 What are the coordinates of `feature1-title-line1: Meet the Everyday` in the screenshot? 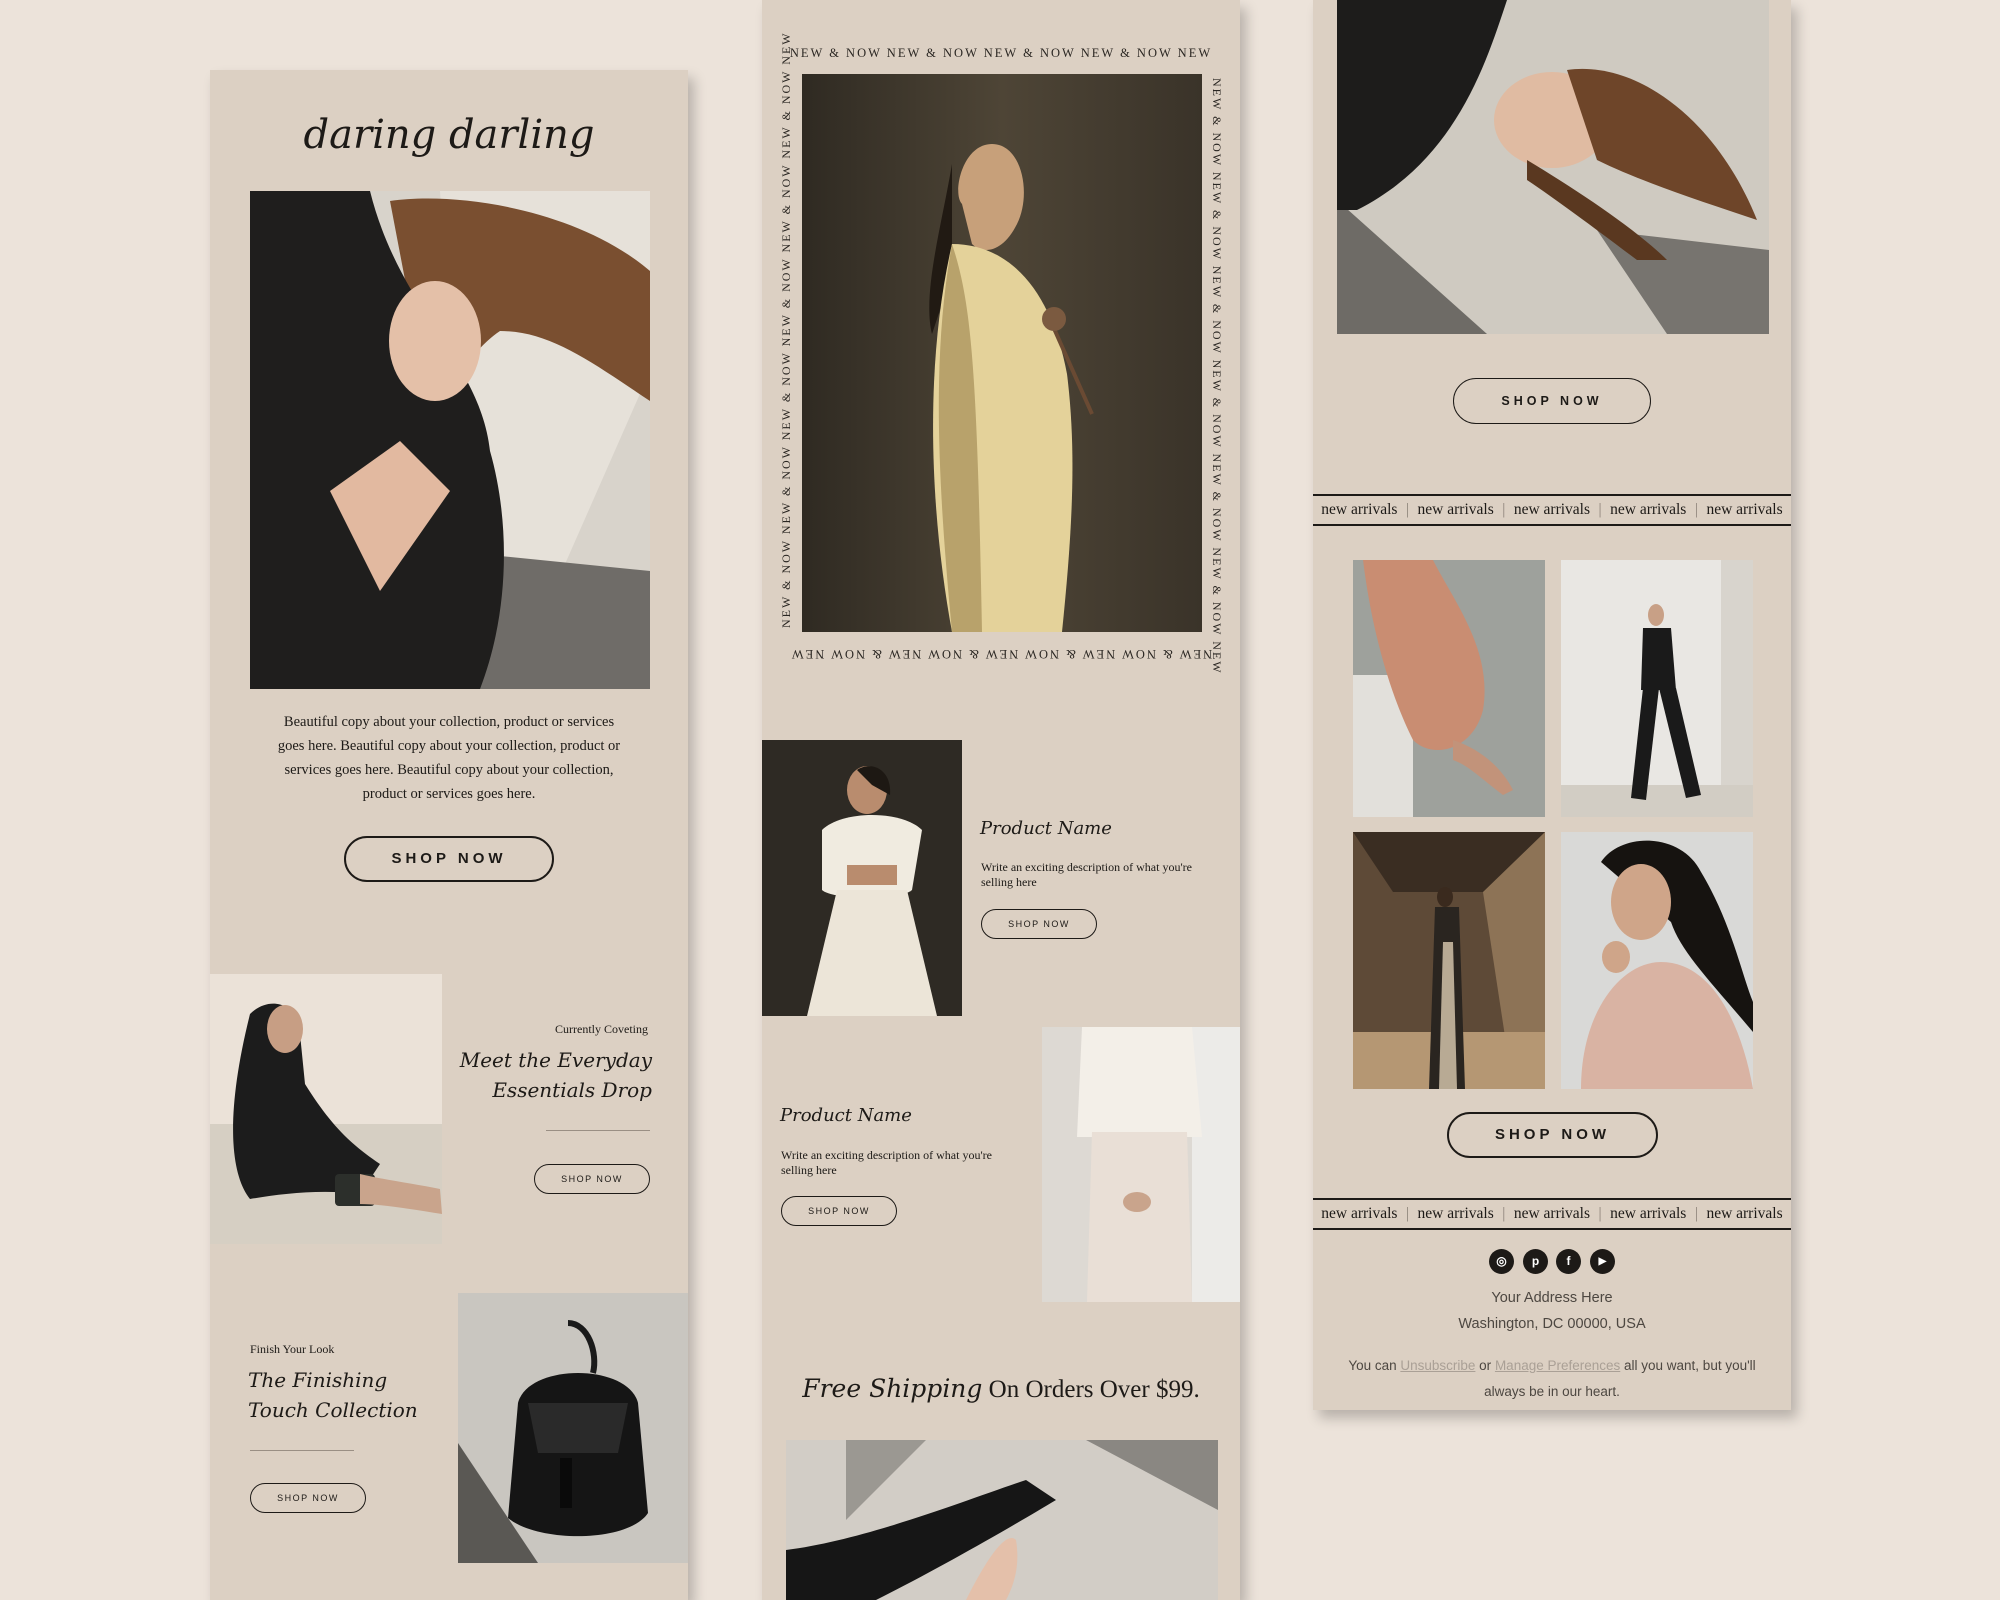 It's located at (555, 1060).